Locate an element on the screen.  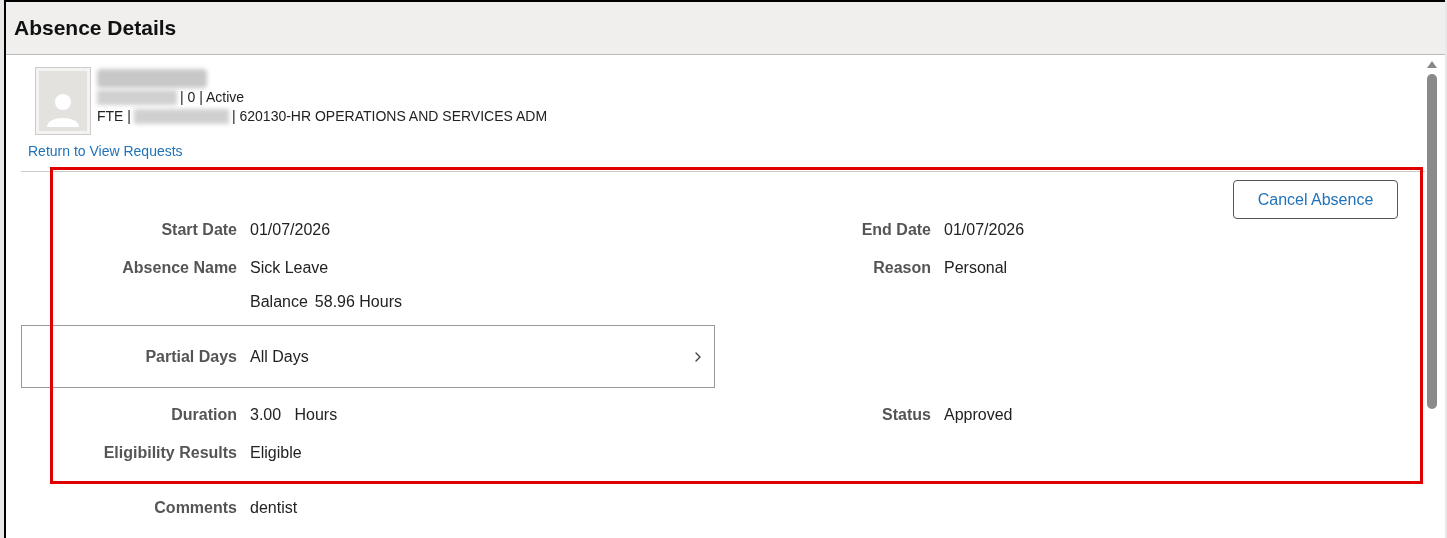
page-title: Absence Details is located at coordinates (95, 28).